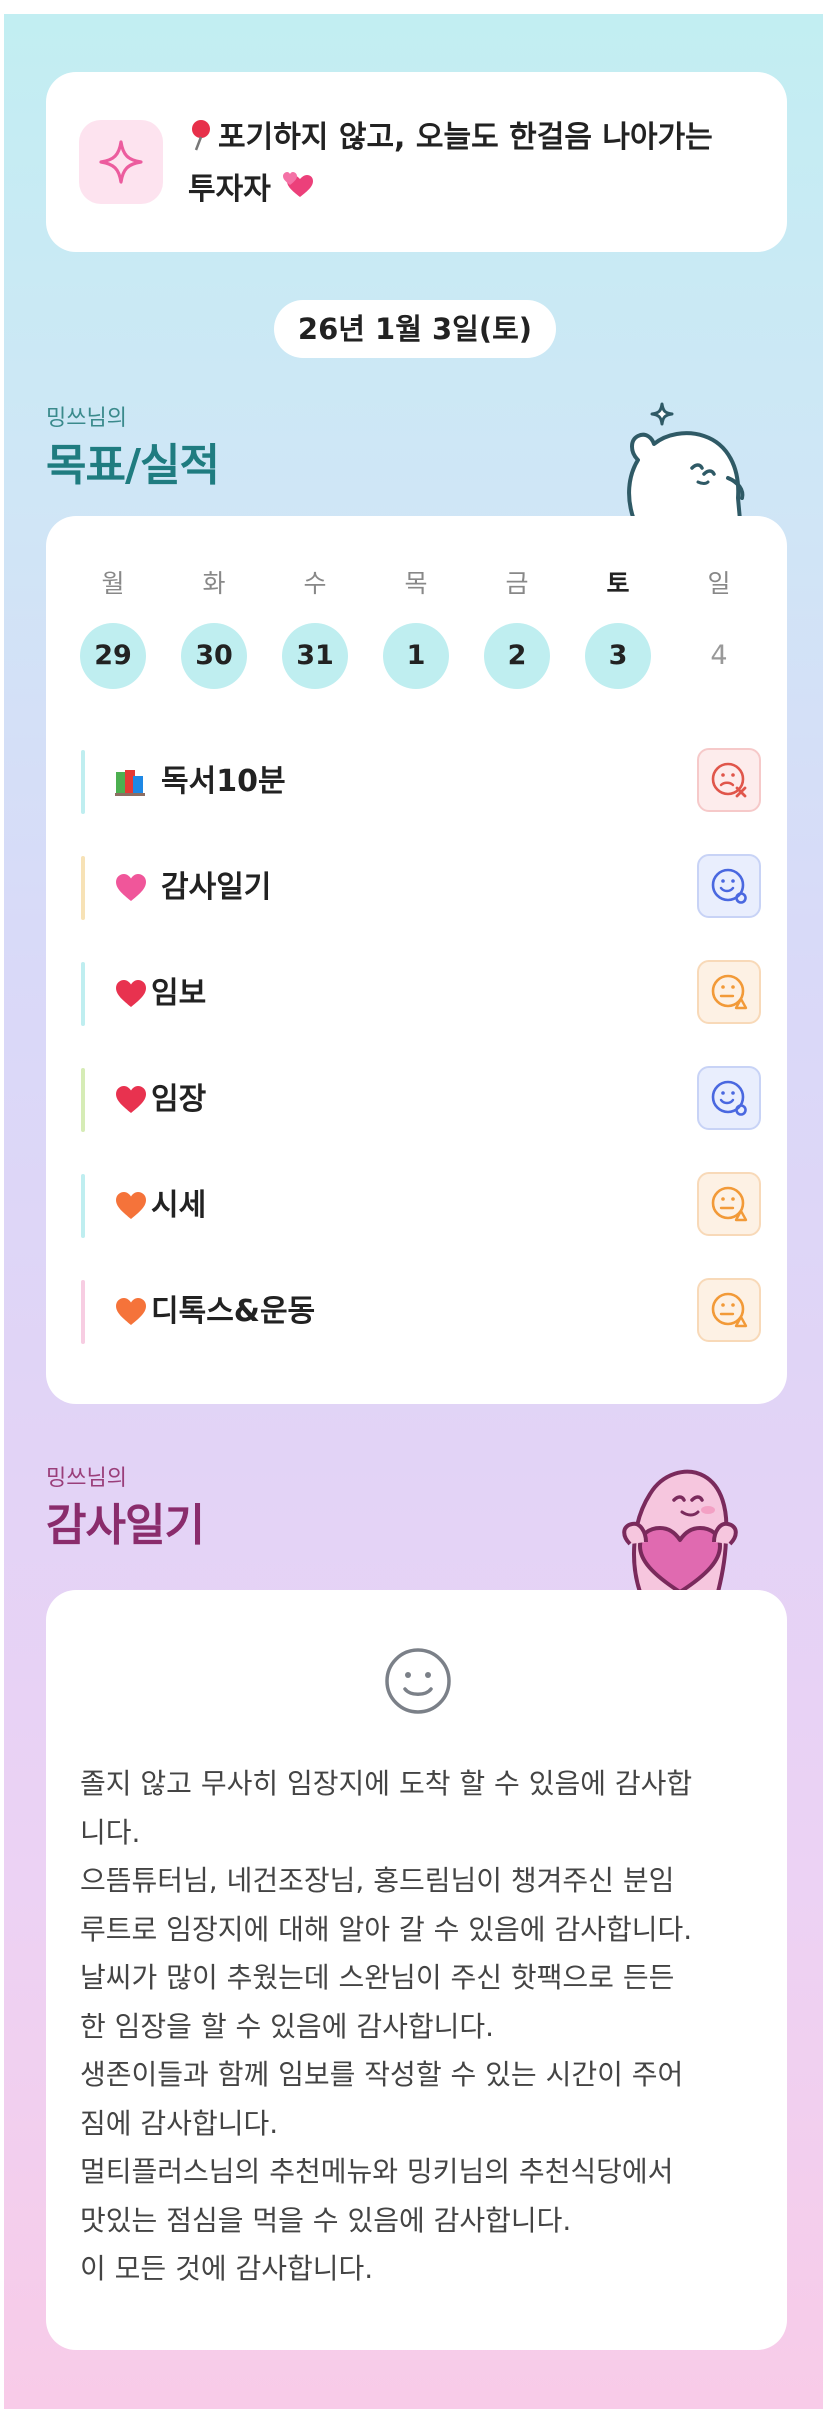 Image resolution: width=827 pixels, height=2409 pixels. I want to click on weekday-label: 월, so click(113, 583).